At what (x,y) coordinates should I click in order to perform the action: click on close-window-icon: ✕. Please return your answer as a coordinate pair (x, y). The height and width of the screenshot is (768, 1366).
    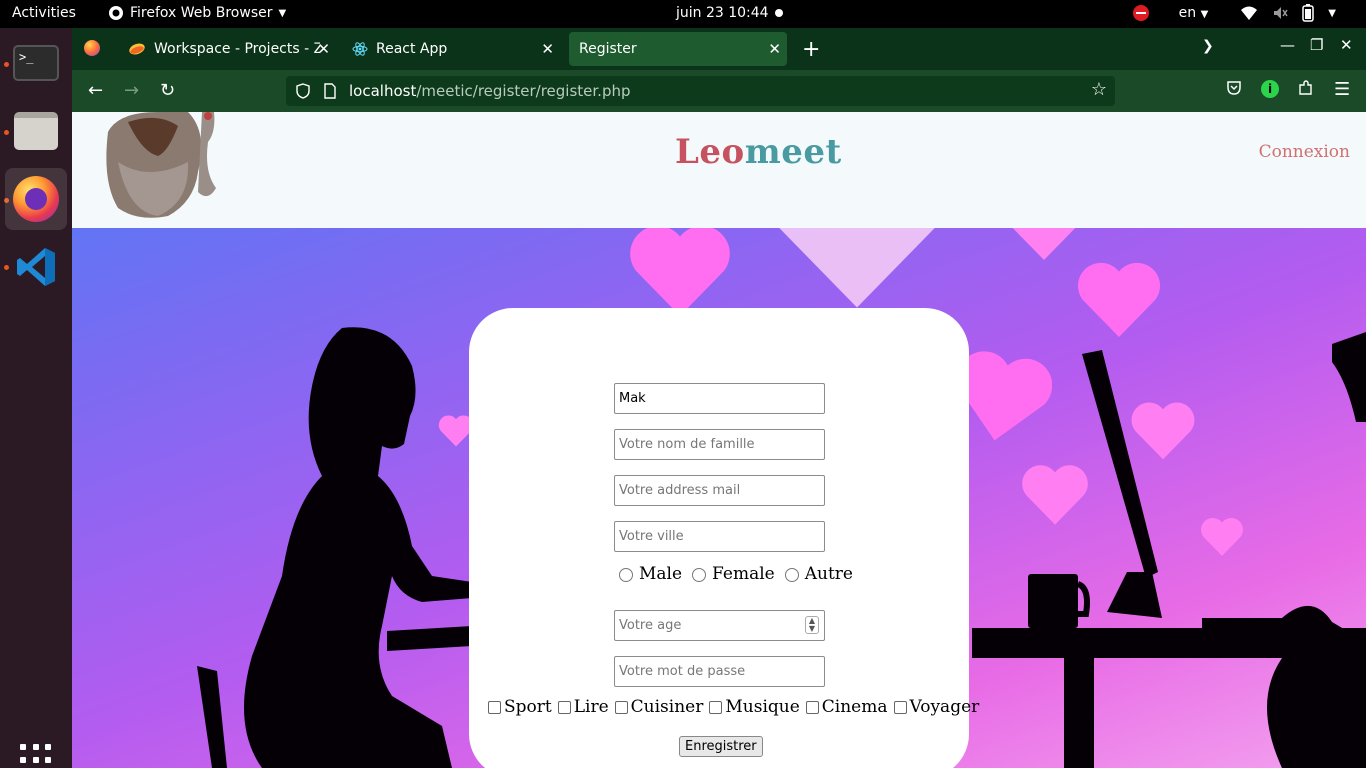
    Looking at the image, I should click on (1346, 45).